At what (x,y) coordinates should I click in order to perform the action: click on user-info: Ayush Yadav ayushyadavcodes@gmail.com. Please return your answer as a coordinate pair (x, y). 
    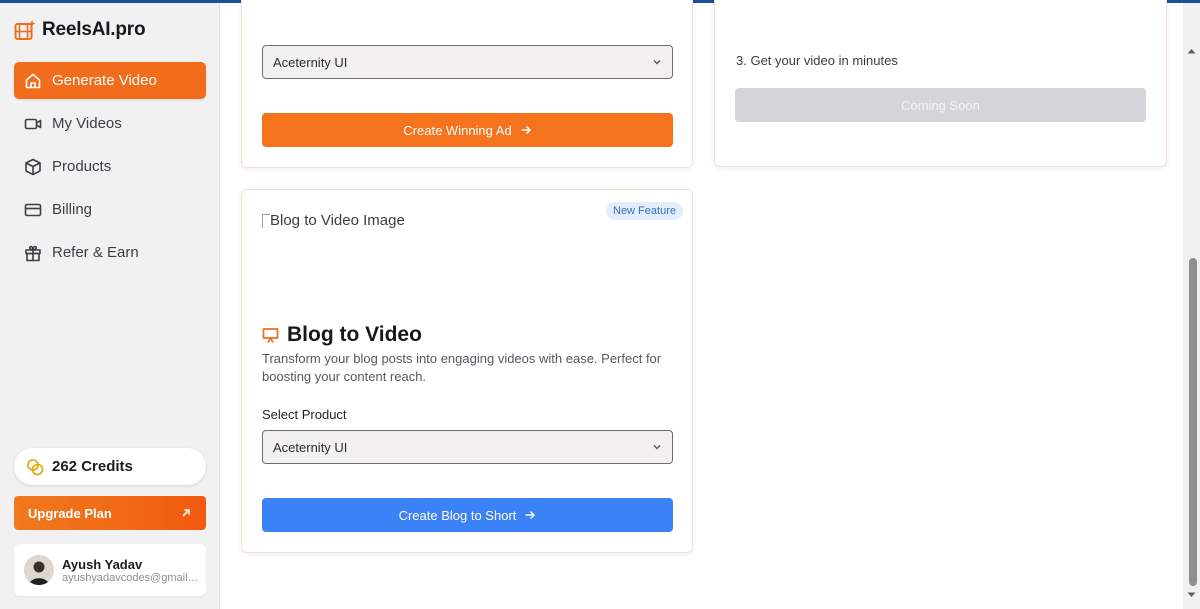
    Looking at the image, I should click on (131, 570).